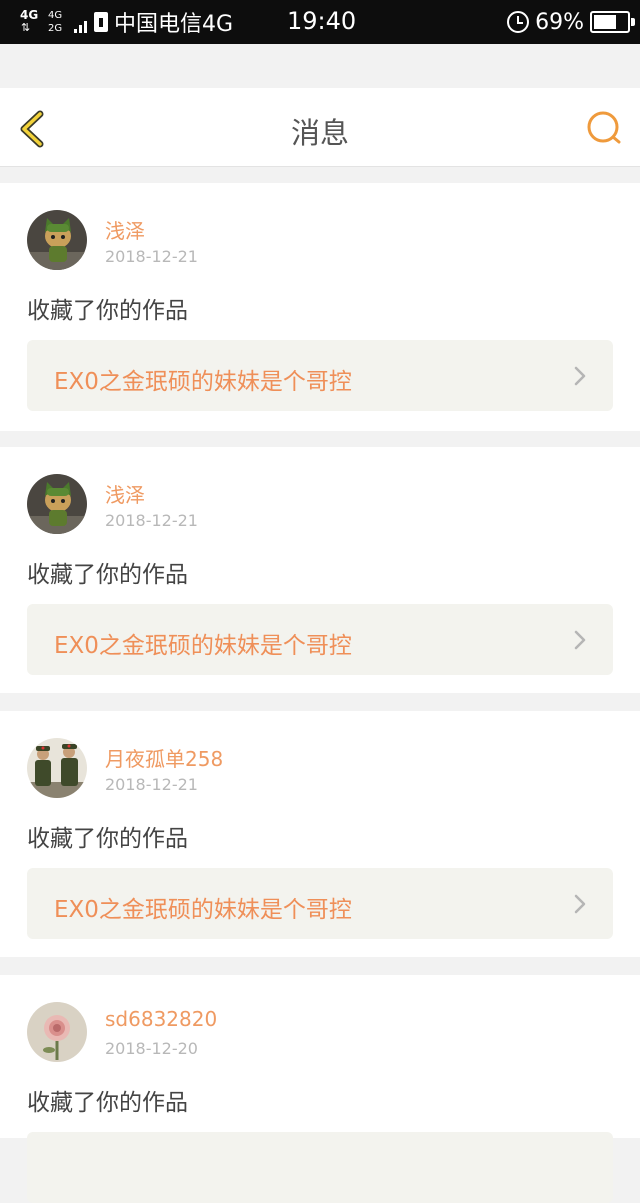 The height and width of the screenshot is (1203, 640). I want to click on network-label-2g: 2G, so click(55, 28).